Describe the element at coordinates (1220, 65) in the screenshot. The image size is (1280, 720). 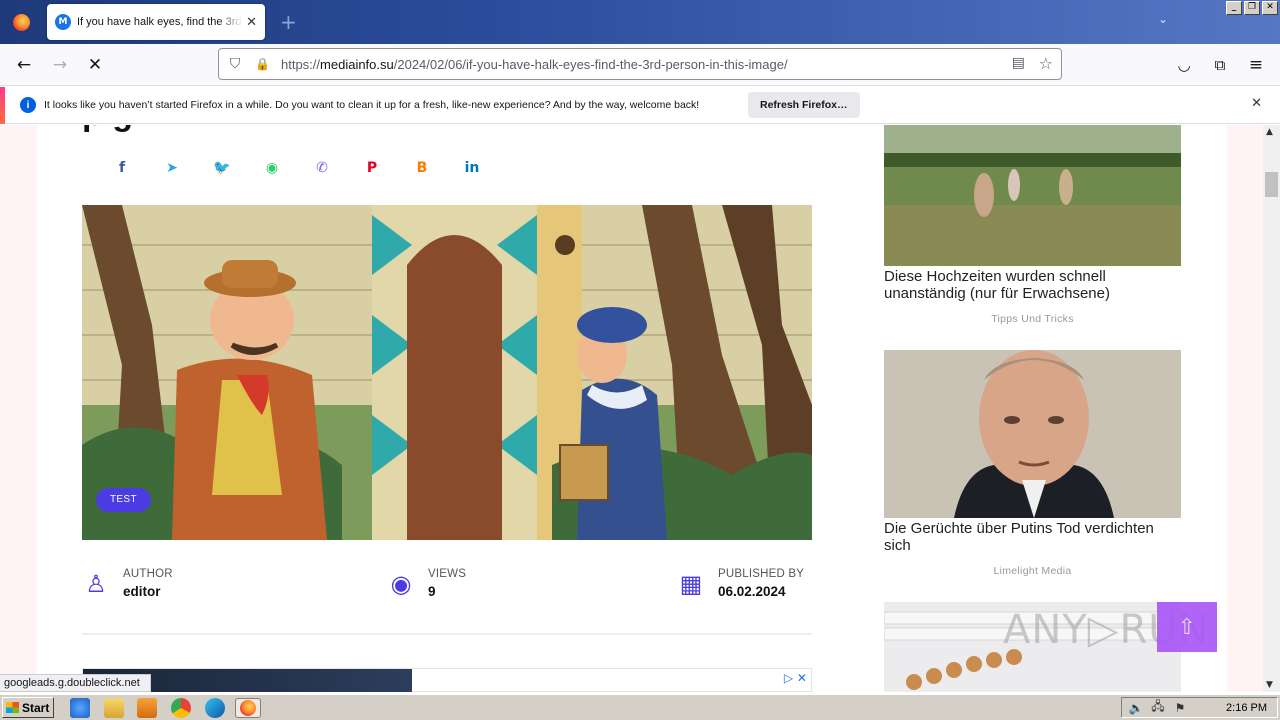
I see `extensions-puzzle-icon: ⧉` at that location.